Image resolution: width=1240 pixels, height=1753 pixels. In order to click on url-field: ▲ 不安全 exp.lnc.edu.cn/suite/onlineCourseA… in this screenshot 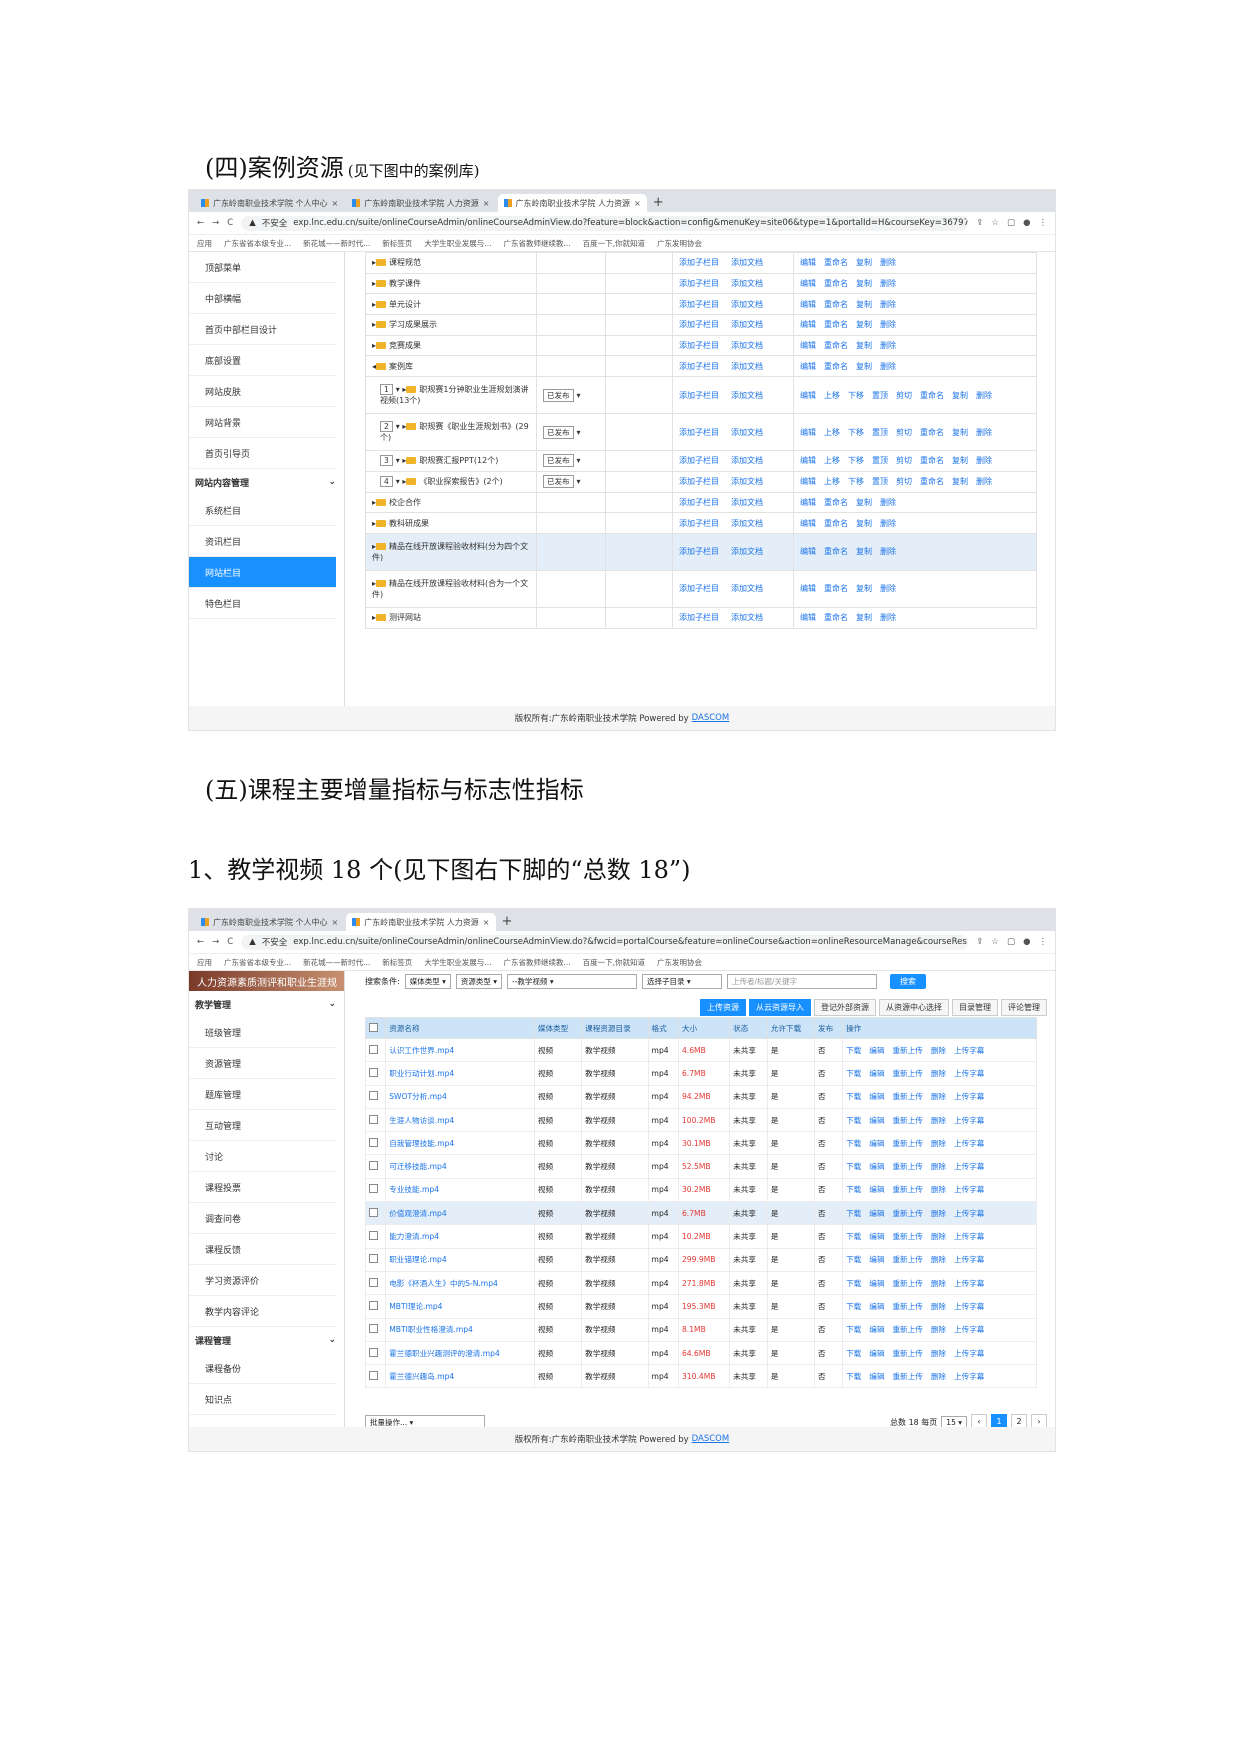, I will do `click(605, 942)`.